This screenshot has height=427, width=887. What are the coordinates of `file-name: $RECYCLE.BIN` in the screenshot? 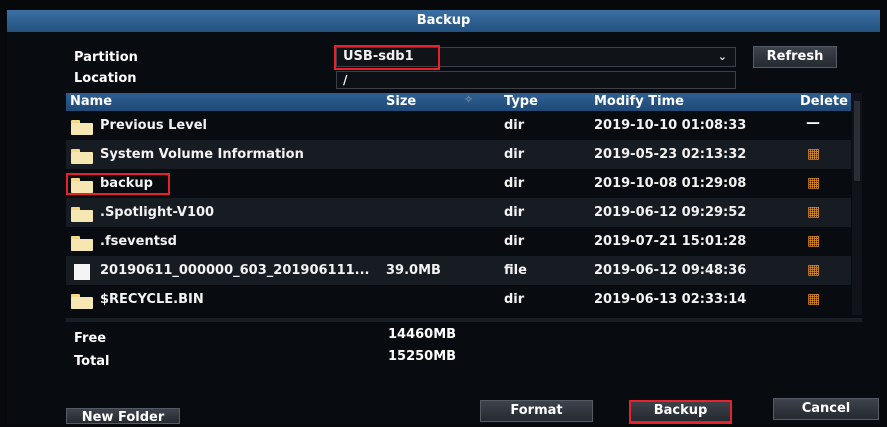 It's located at (152, 299).